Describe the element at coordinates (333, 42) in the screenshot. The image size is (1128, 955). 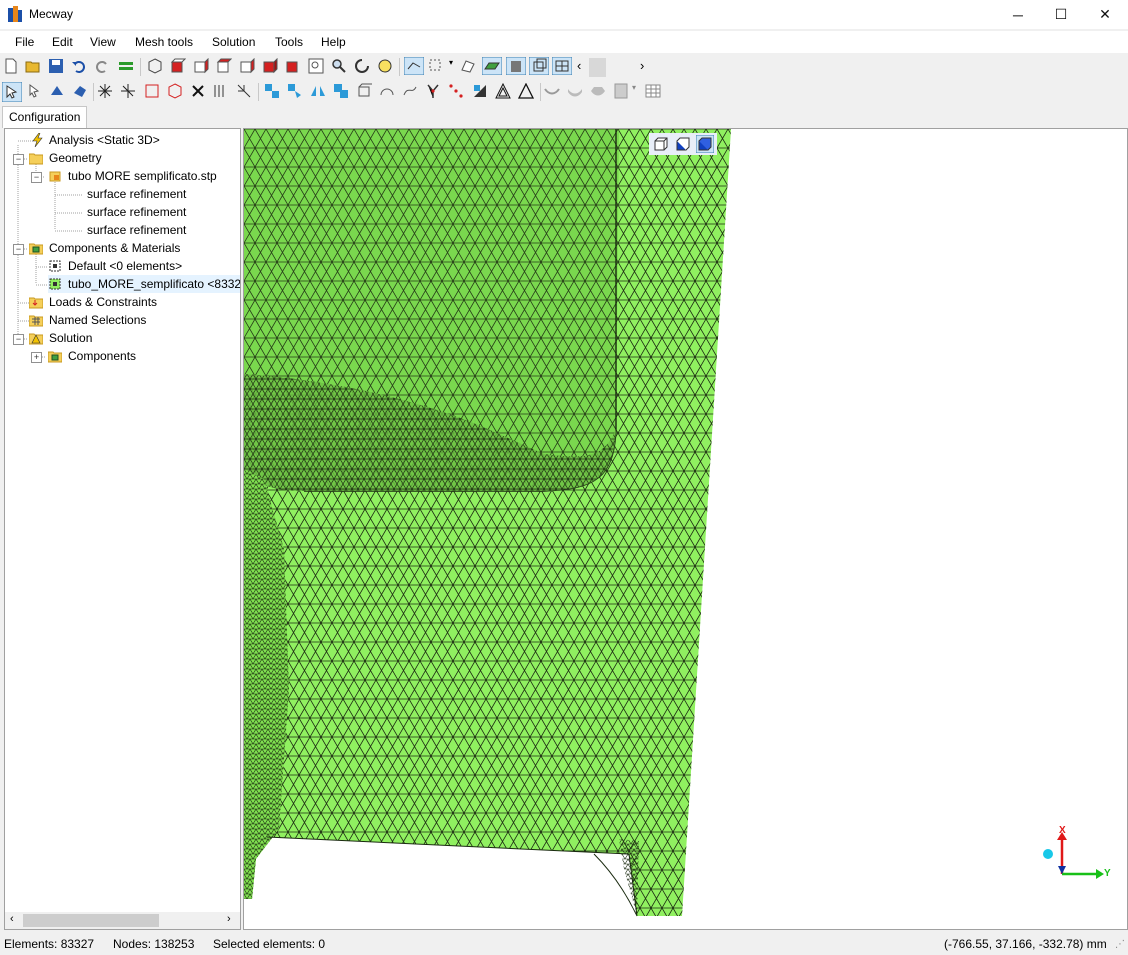
I see `menu-help: Help` at that location.